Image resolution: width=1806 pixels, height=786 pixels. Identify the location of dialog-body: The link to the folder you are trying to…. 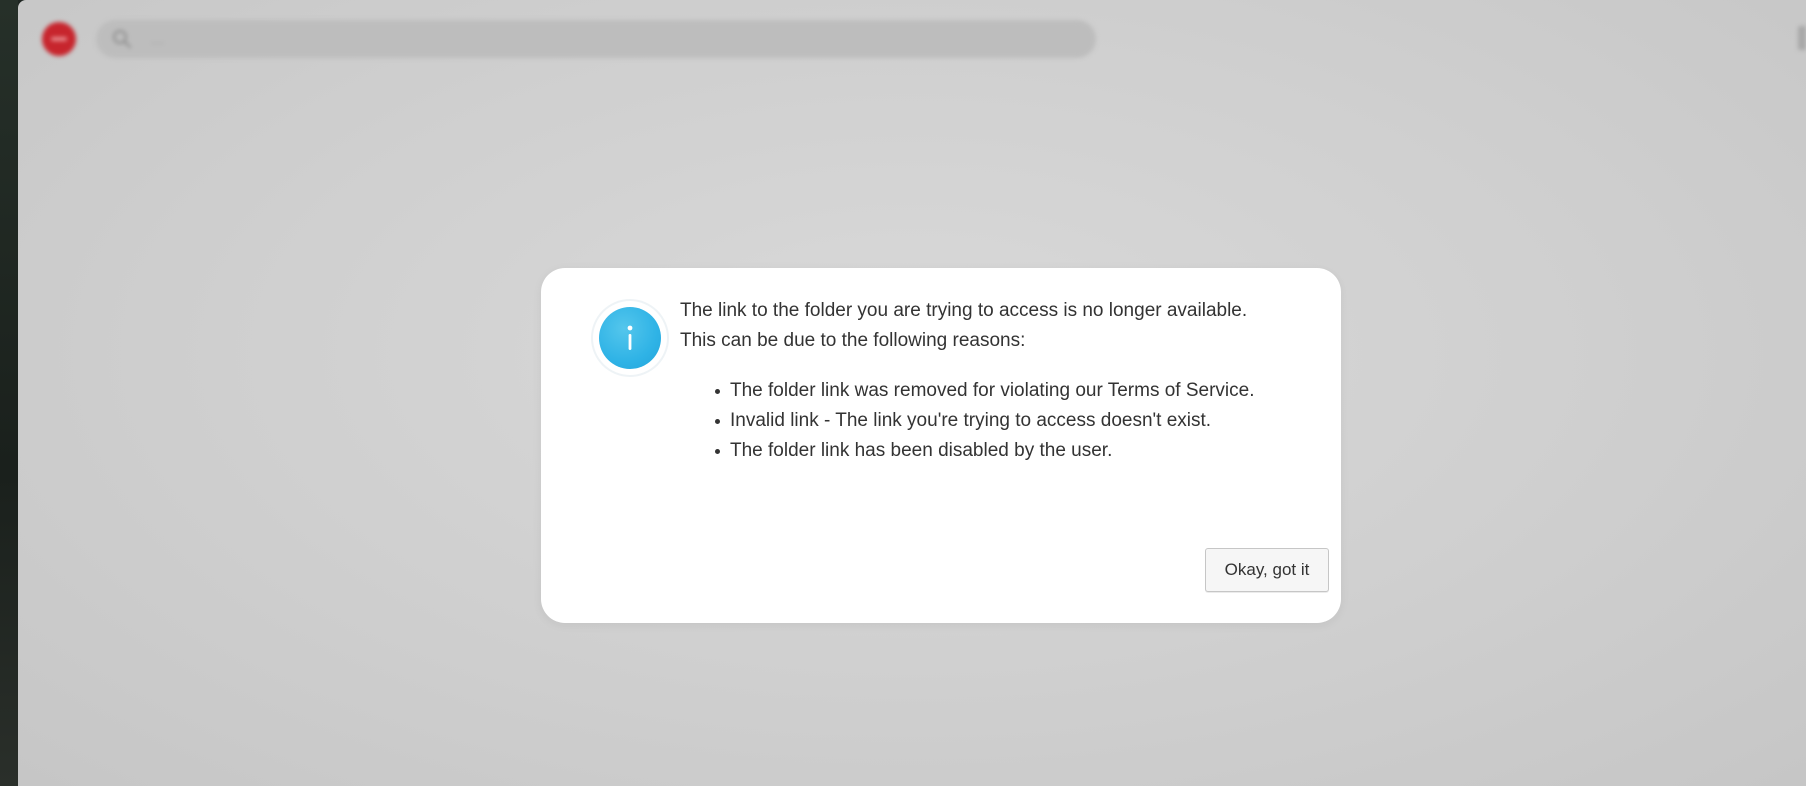
(980, 381).